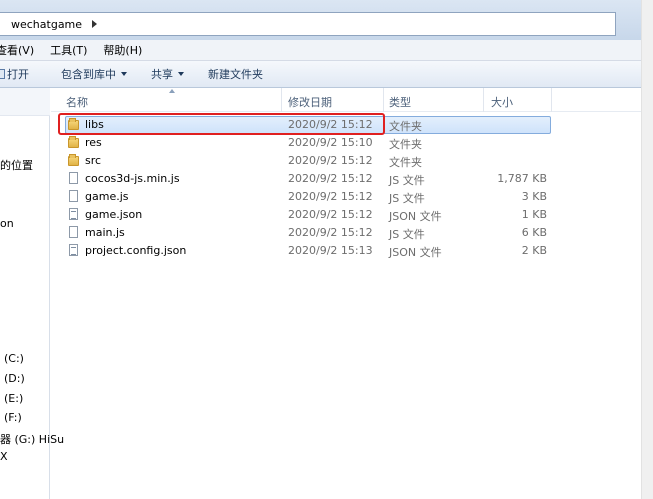 This screenshot has width=653, height=499. What do you see at coordinates (14, 358) in the screenshot?
I see `nav-item-drive-c: (C:)` at bounding box center [14, 358].